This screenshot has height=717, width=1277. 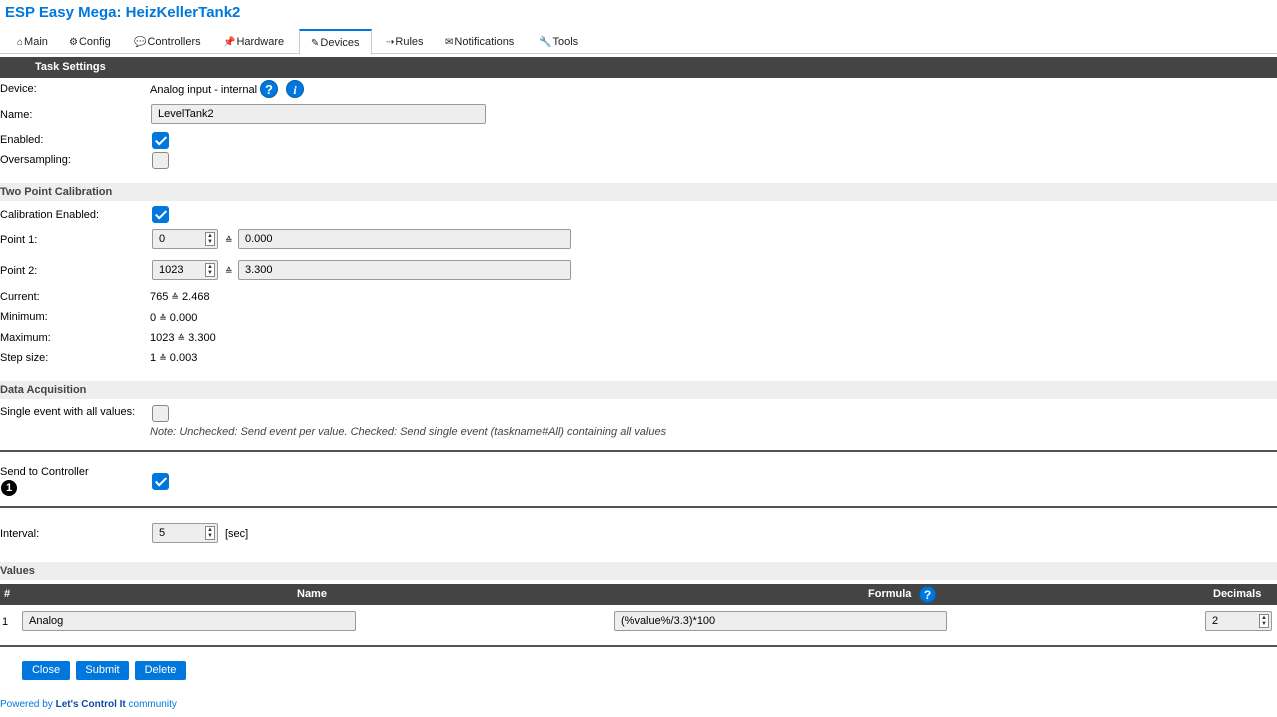 What do you see at coordinates (638, 571) in the screenshot?
I see `values-header: Values` at bounding box center [638, 571].